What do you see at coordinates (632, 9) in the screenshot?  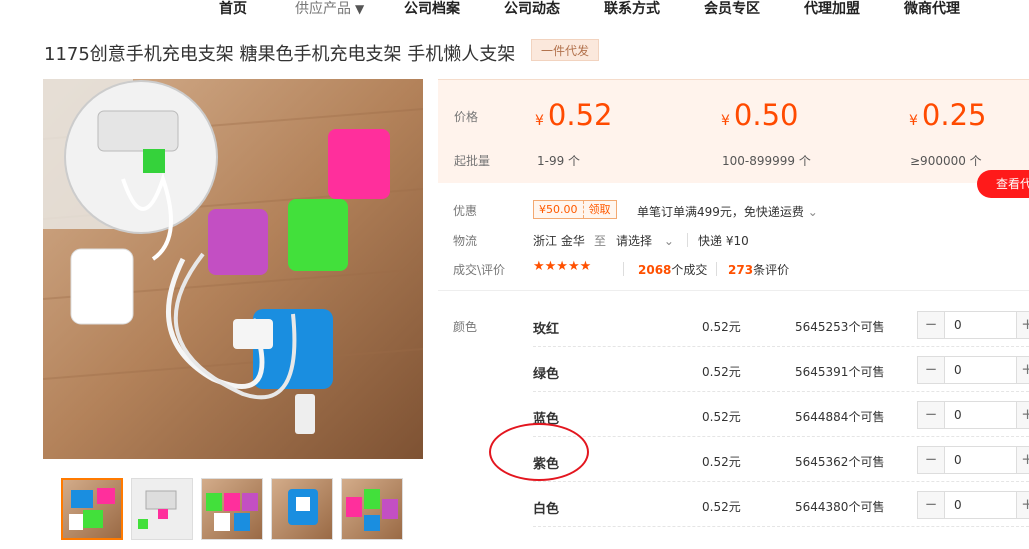 I see `nav-contact: 联系方式` at bounding box center [632, 9].